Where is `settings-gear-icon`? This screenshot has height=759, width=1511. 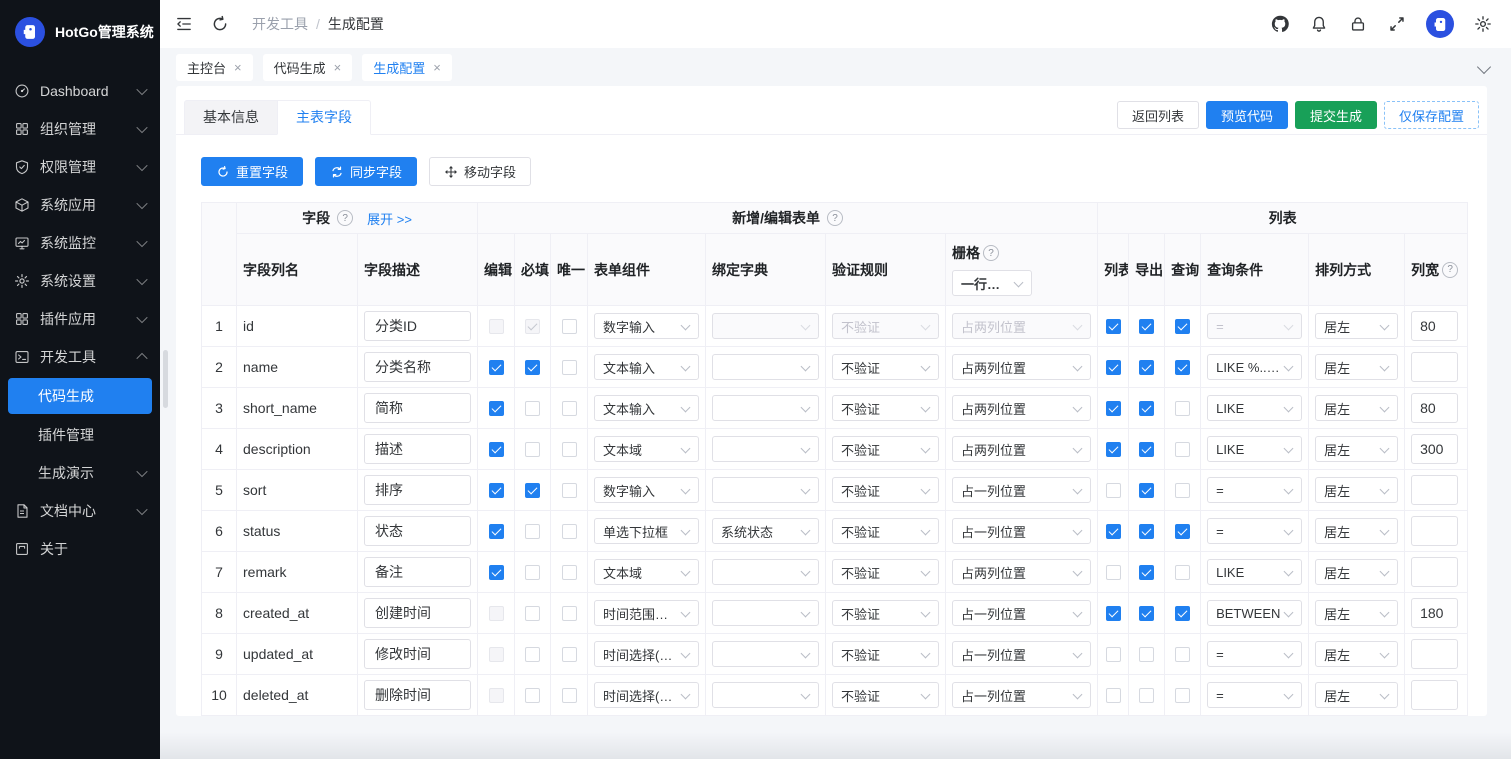
settings-gear-icon is located at coordinates (1483, 24).